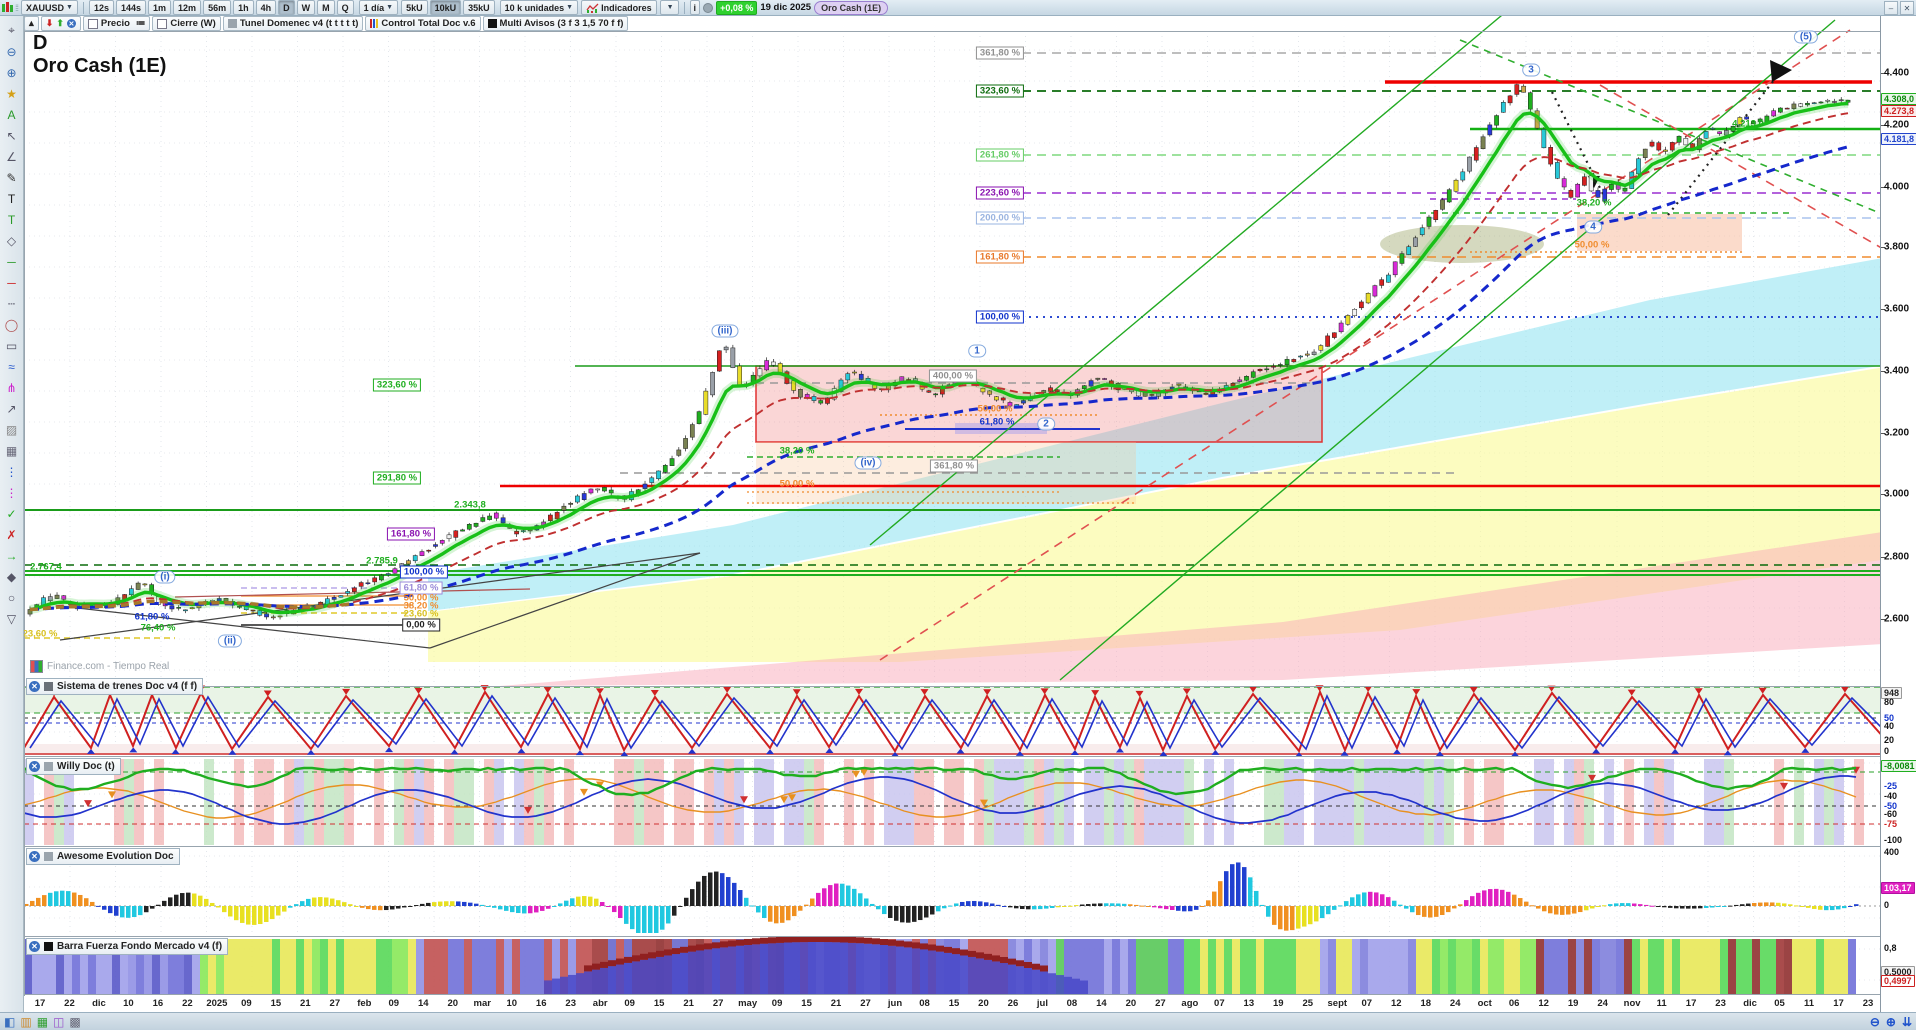 Image resolution: width=1916 pixels, height=1030 pixels. What do you see at coordinates (12, 303) in the screenshot?
I see `dashed-line-tool: ┄` at bounding box center [12, 303].